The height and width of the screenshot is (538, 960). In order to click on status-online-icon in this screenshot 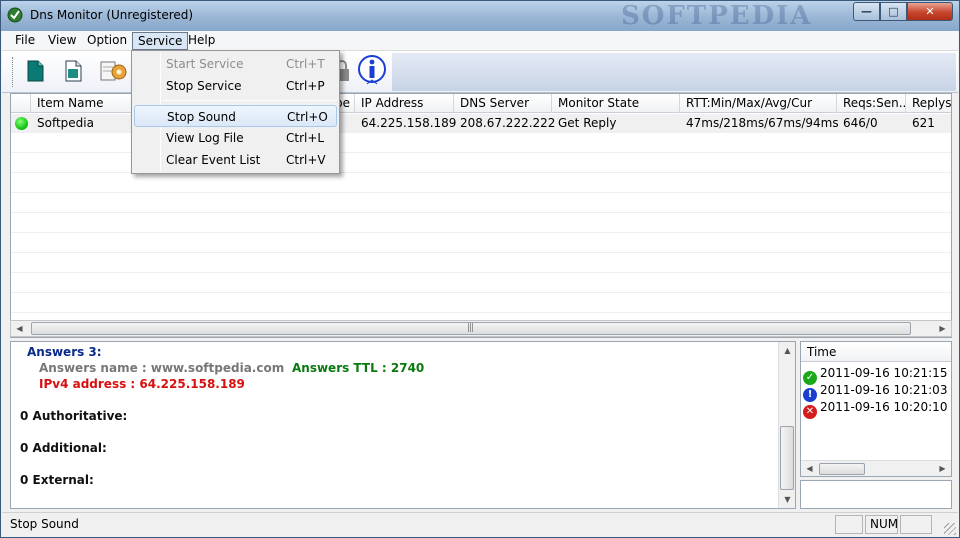, I will do `click(21, 123)`.